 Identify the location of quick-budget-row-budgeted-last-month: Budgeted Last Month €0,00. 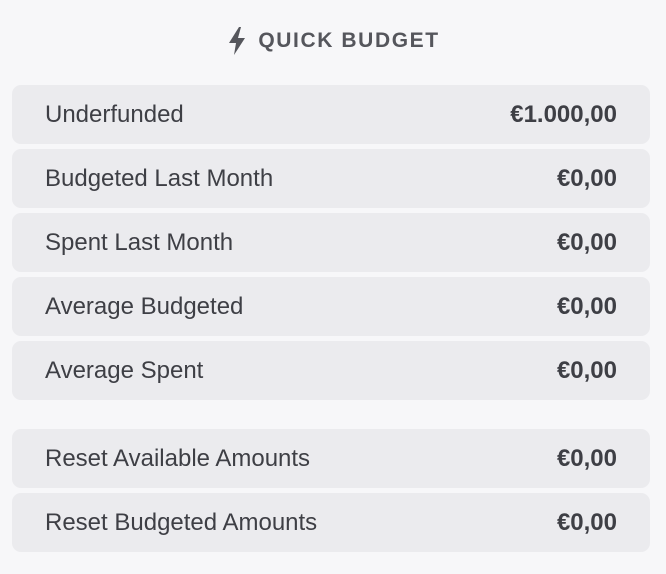
(331, 178).